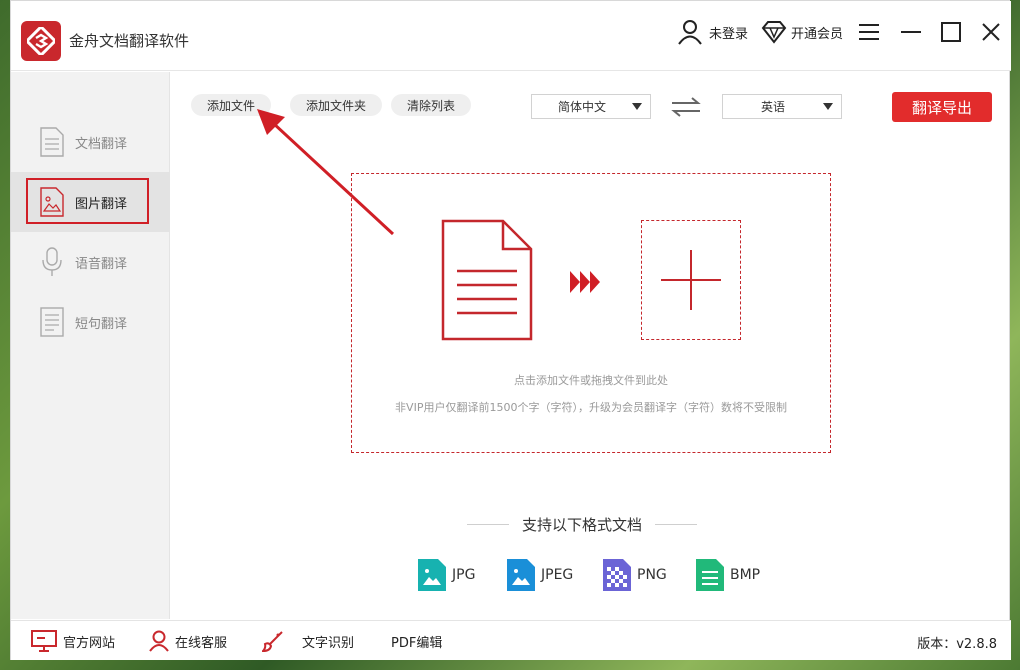  I want to click on ocr-label: 文字识别, so click(328, 643).